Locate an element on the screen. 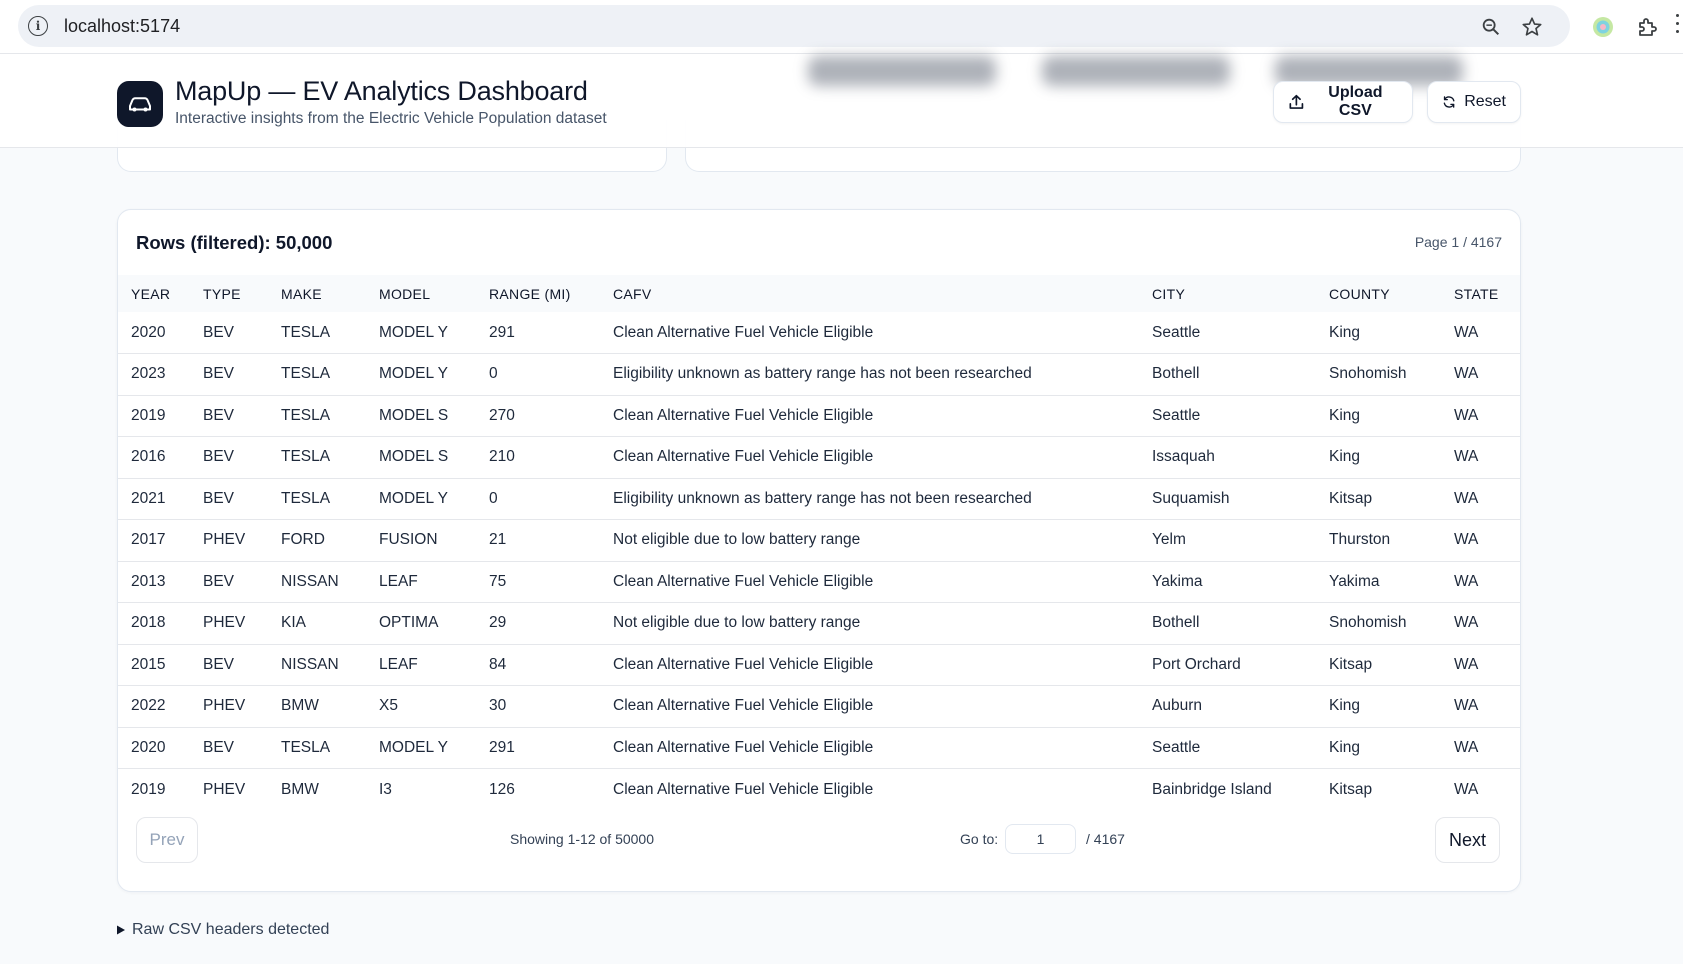 This screenshot has width=1683, height=964. table-cell: 126 is located at coordinates (502, 789).